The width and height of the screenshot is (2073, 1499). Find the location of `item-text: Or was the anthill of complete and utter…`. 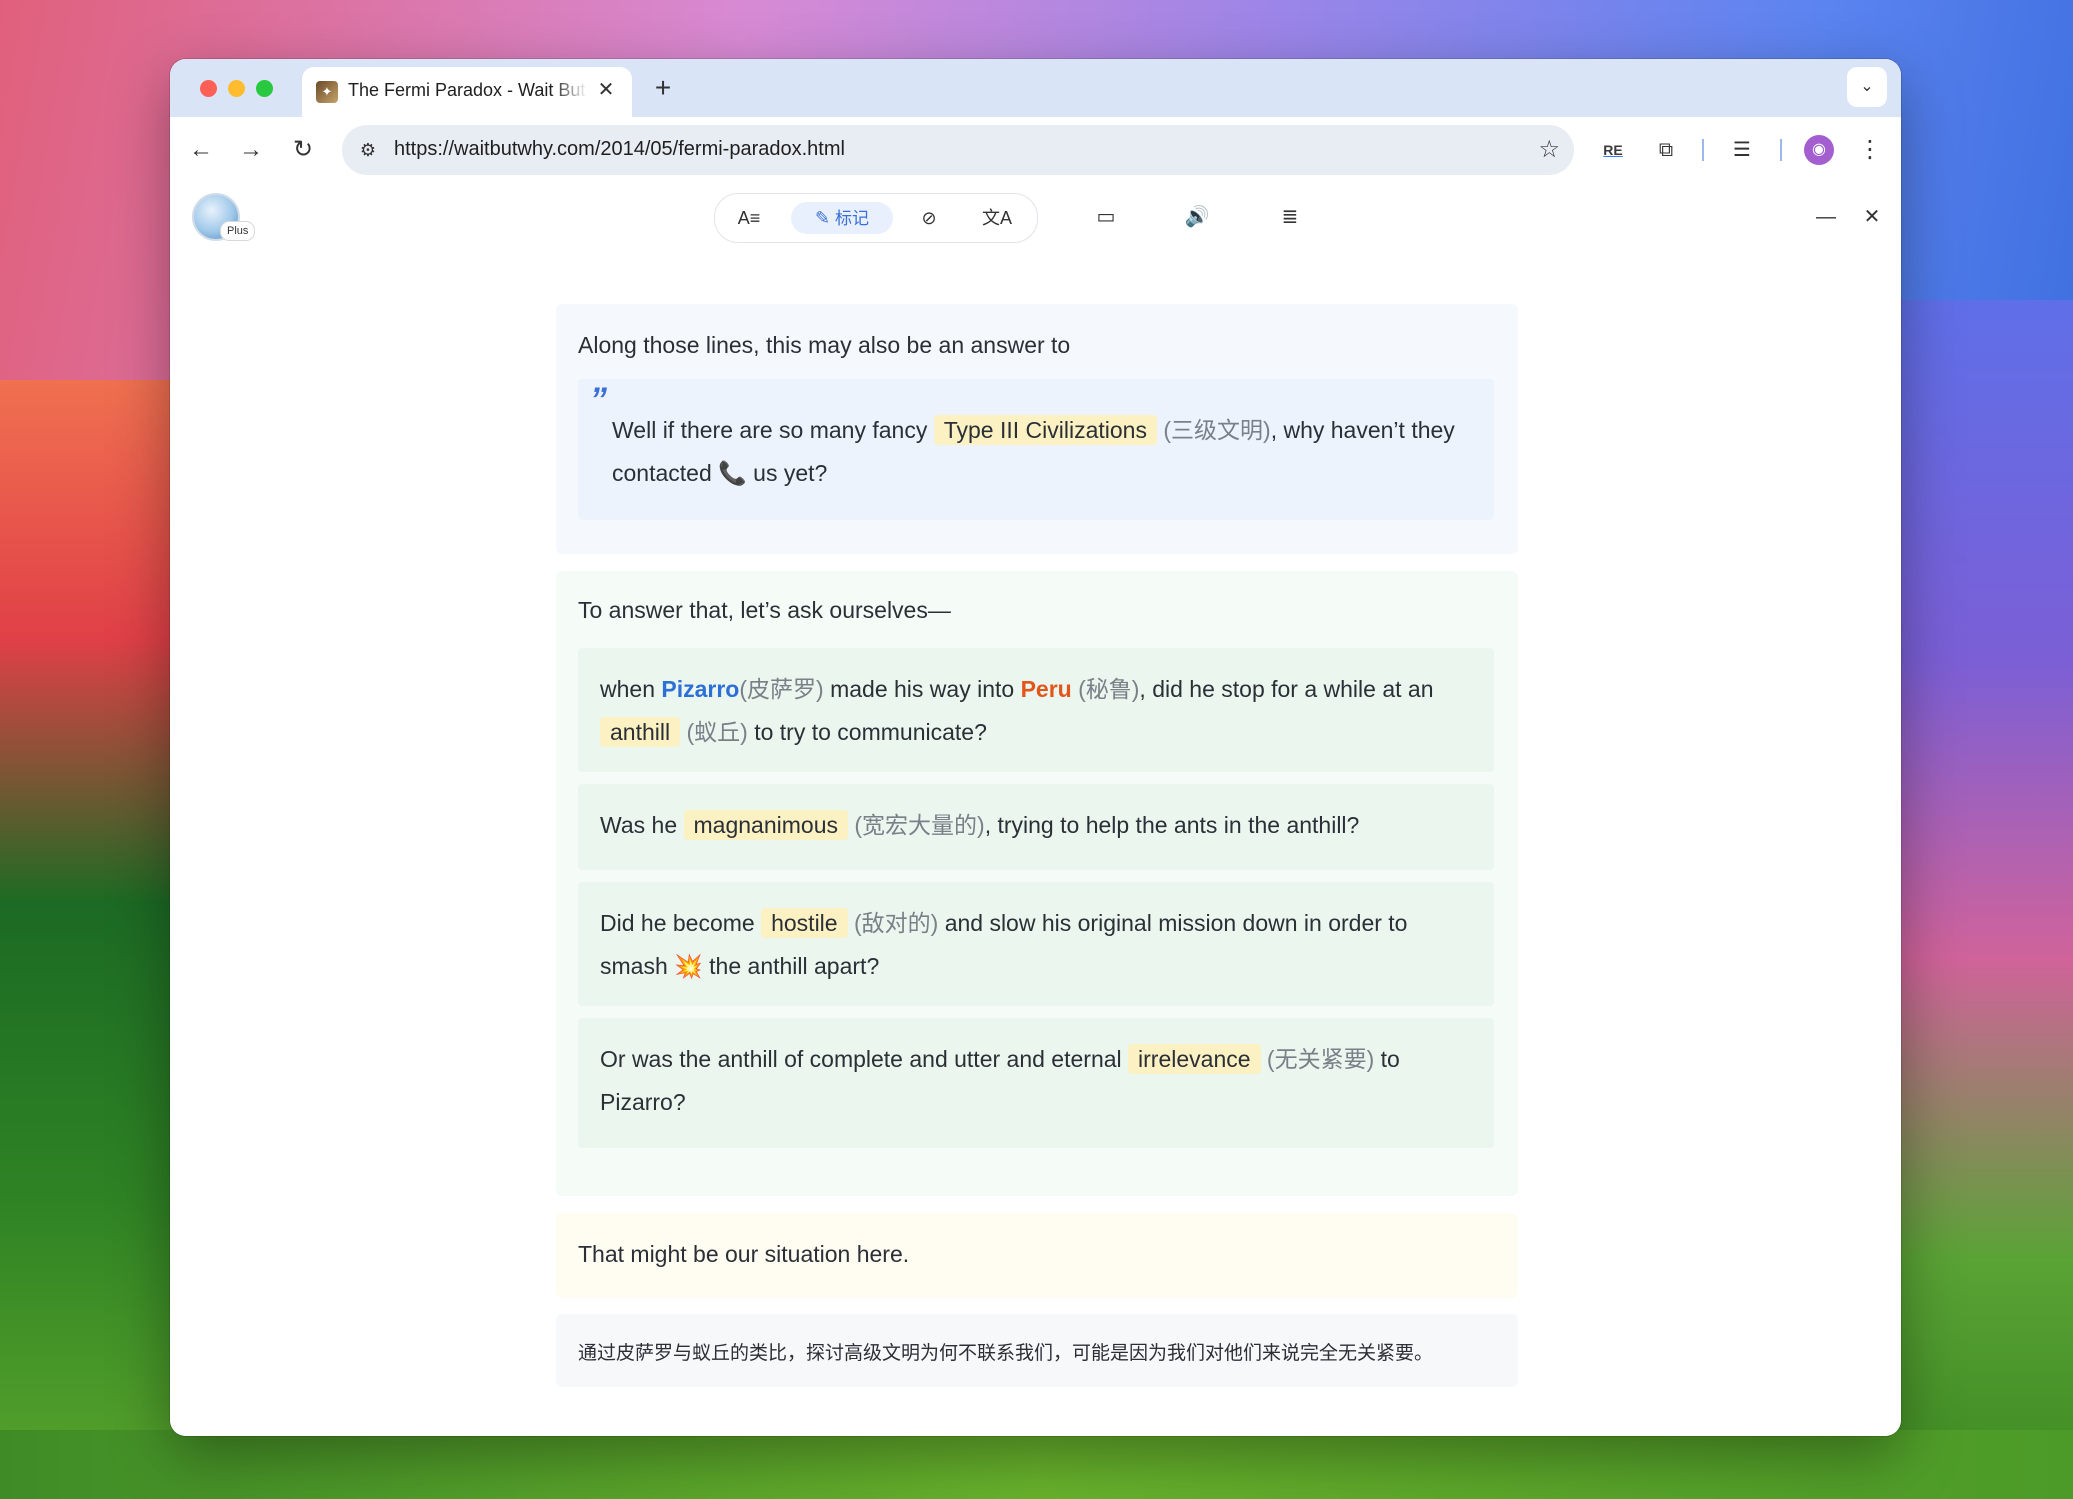

item-text: Or was the anthill of complete and utter… is located at coordinates (1035, 1081).